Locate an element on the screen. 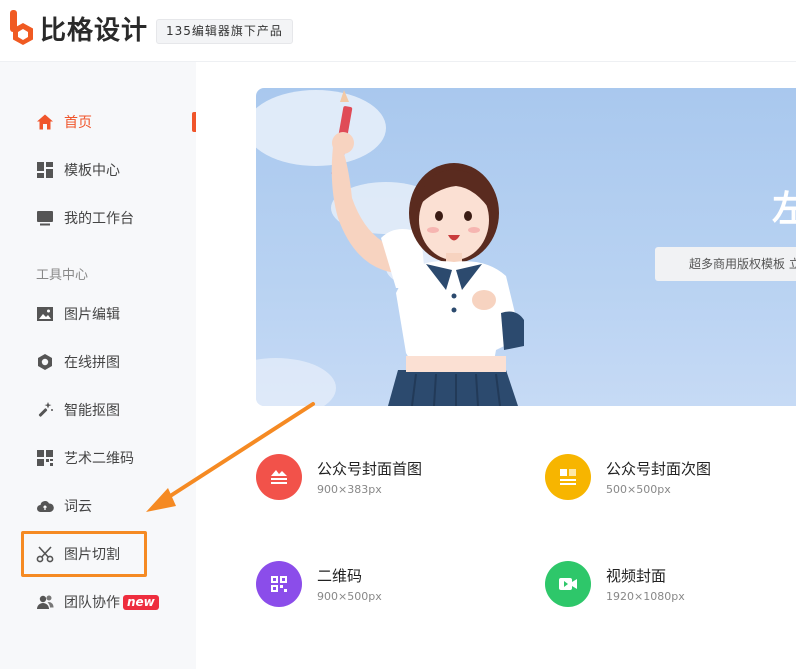 This screenshot has height=669, width=796. sidebar-item-collage: 在线拼图 is located at coordinates (98, 362).